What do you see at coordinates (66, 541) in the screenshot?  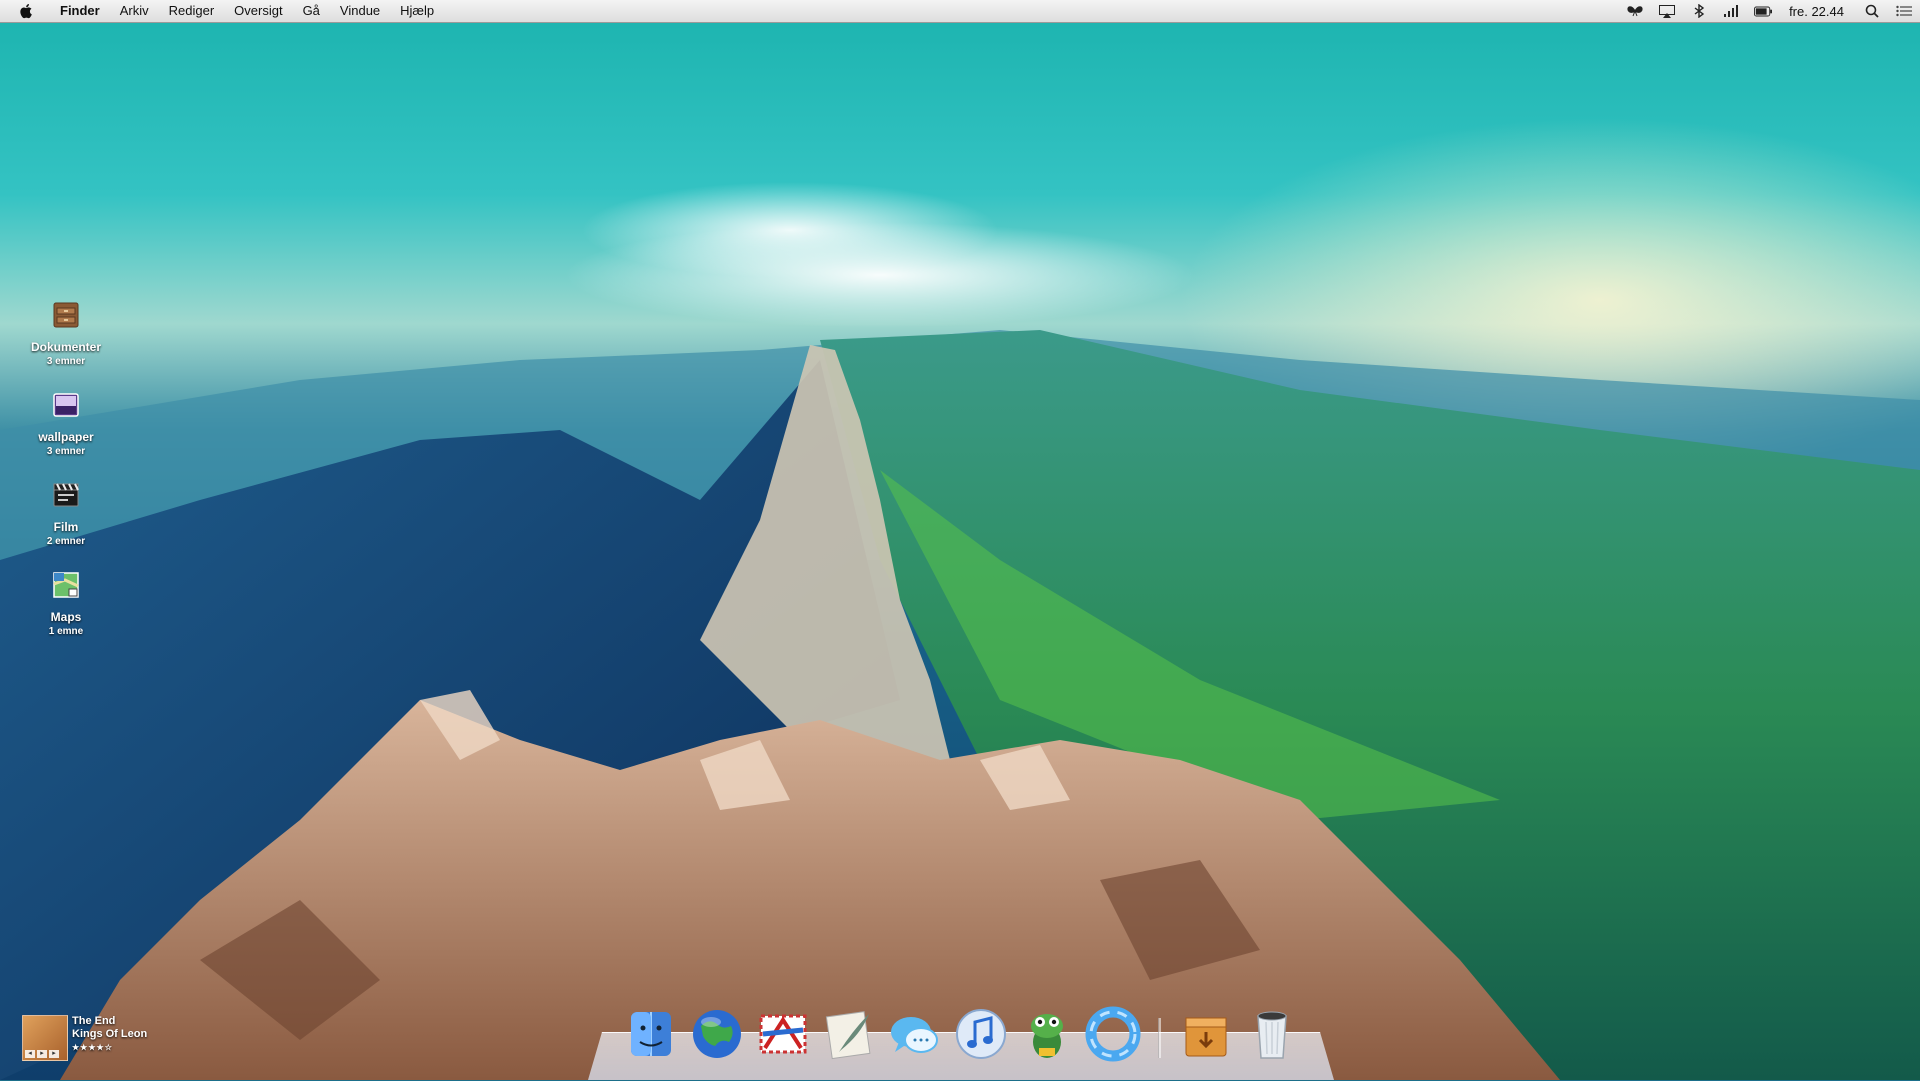 I see `desktop-item-count: 2 emner` at bounding box center [66, 541].